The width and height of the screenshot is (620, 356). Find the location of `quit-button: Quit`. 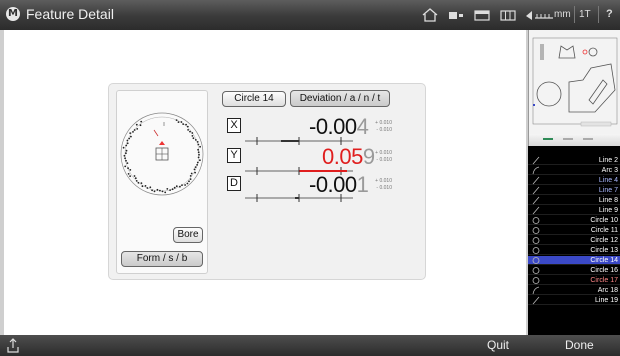

quit-button: Quit is located at coordinates (498, 345).